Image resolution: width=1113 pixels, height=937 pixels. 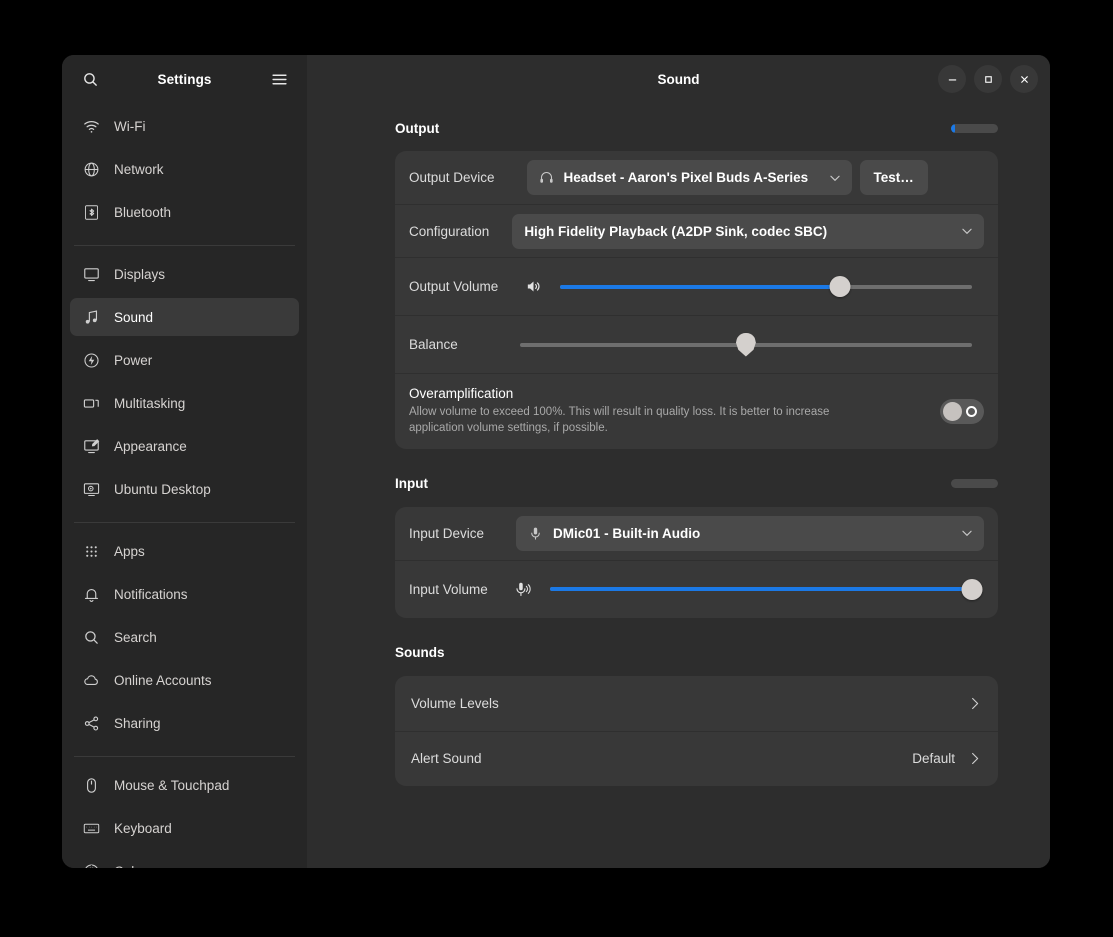 What do you see at coordinates (279, 79) in the screenshot?
I see `hamburger-menu-icon` at bounding box center [279, 79].